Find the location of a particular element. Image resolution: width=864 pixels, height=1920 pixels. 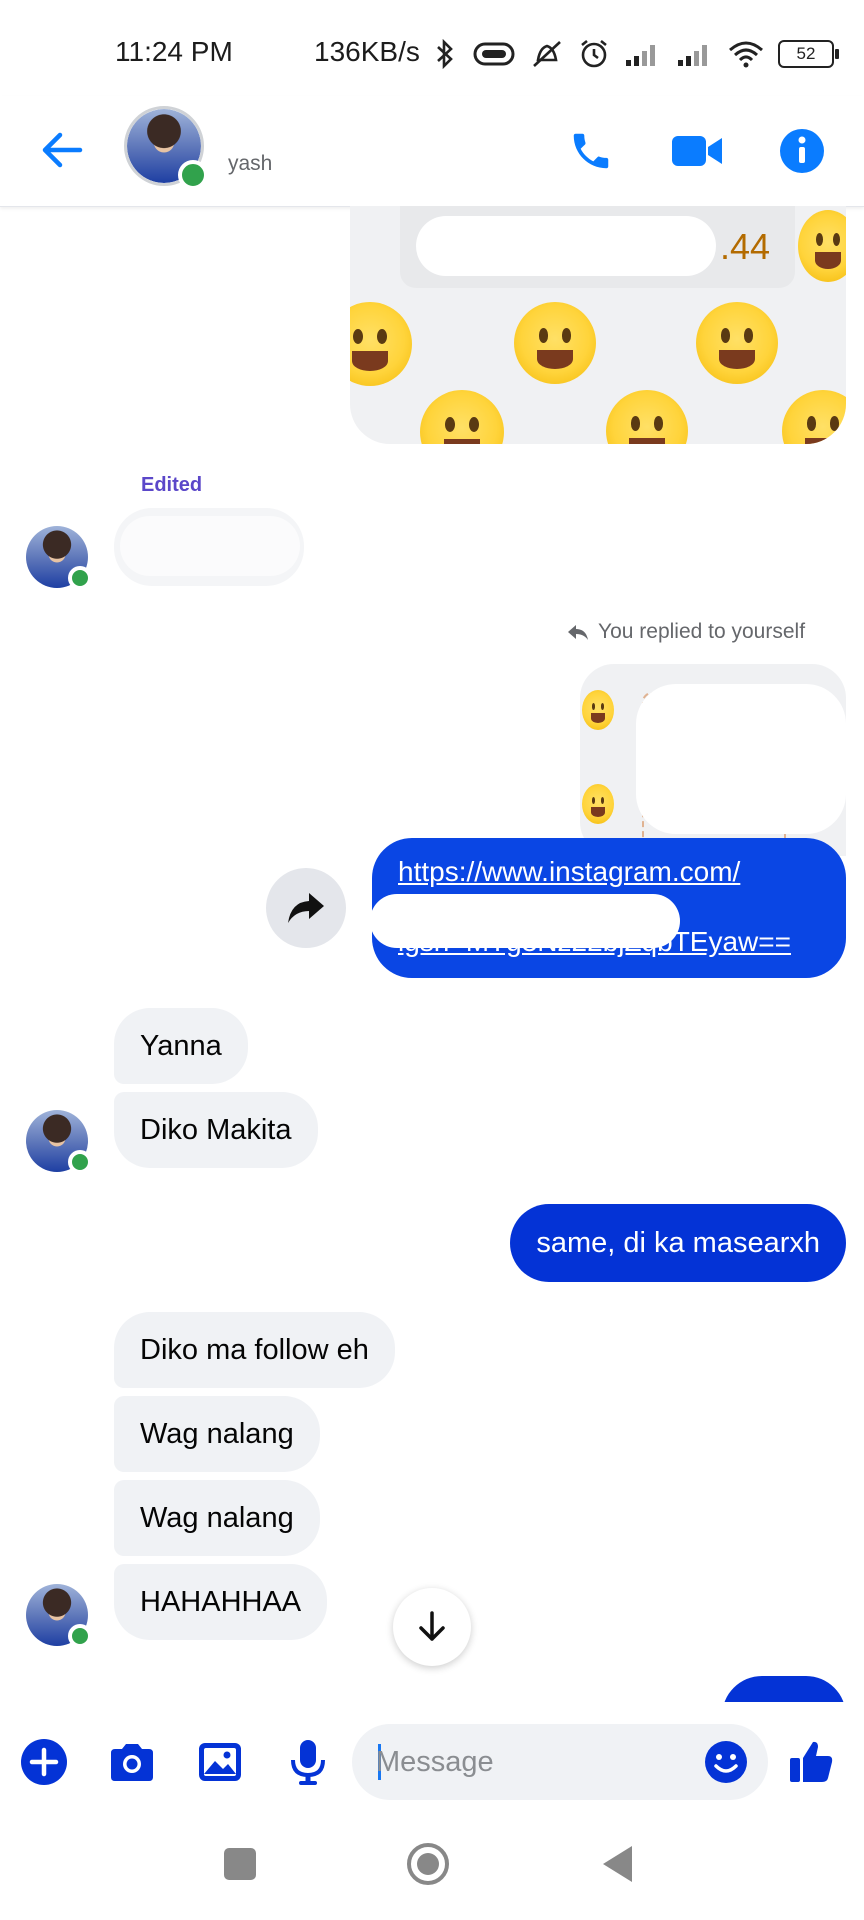

home-icon is located at coordinates (428, 1864).